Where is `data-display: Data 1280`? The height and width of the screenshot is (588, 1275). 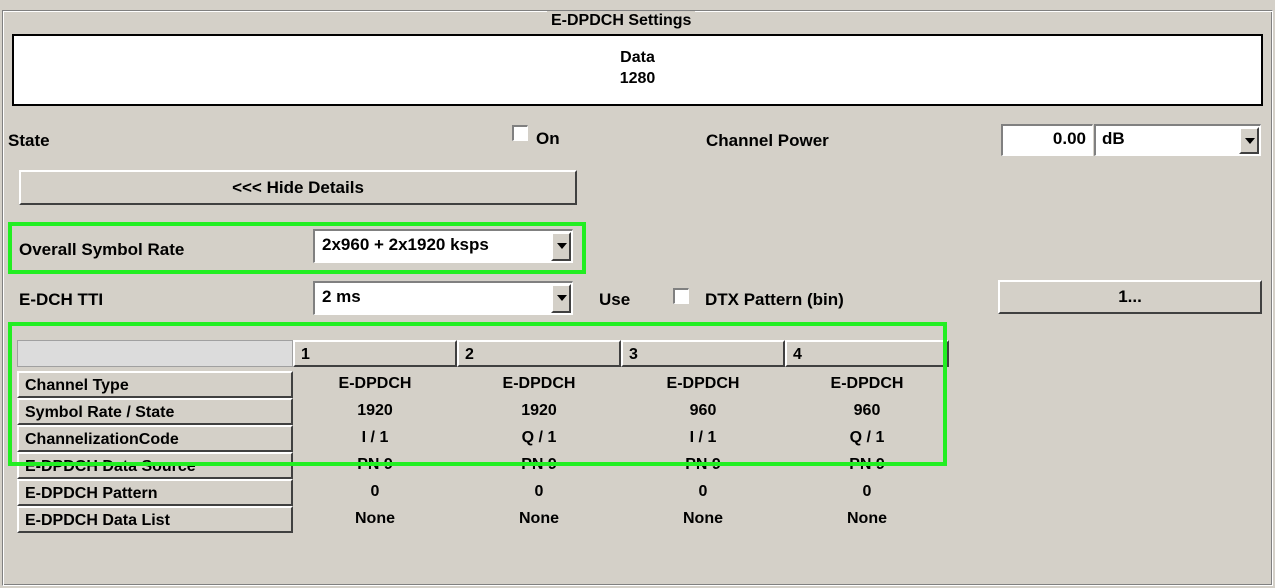 data-display: Data 1280 is located at coordinates (637, 70).